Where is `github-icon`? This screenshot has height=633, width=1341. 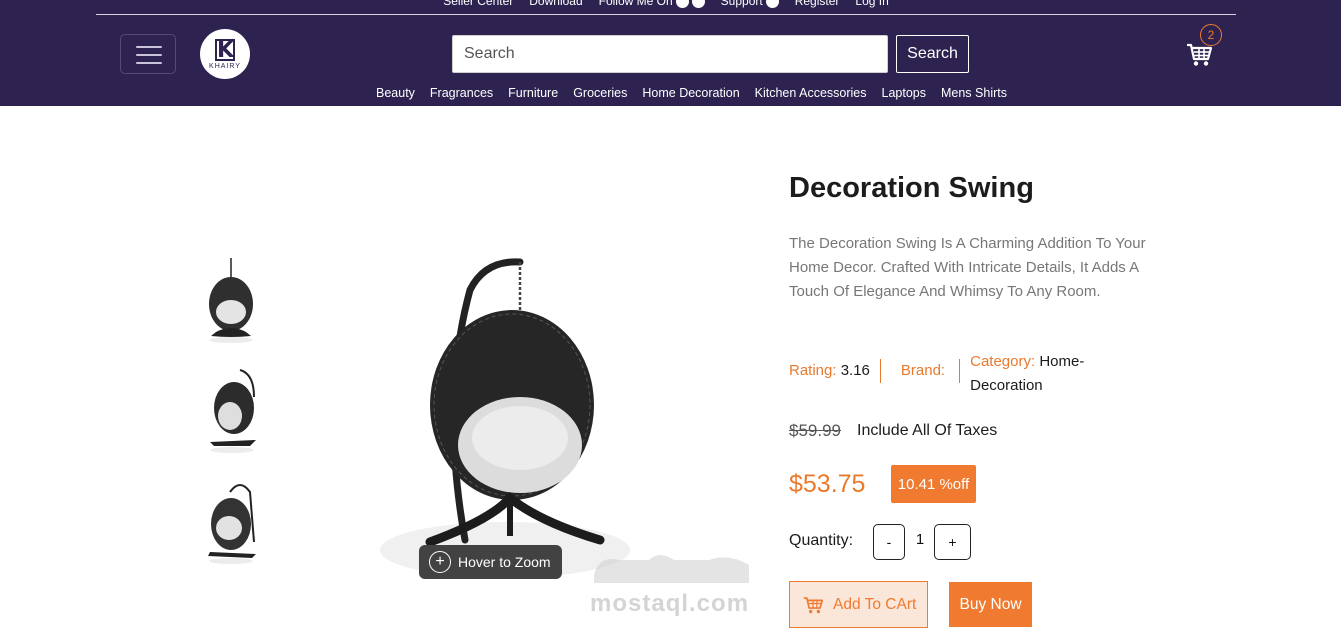 github-icon is located at coordinates (682, 4).